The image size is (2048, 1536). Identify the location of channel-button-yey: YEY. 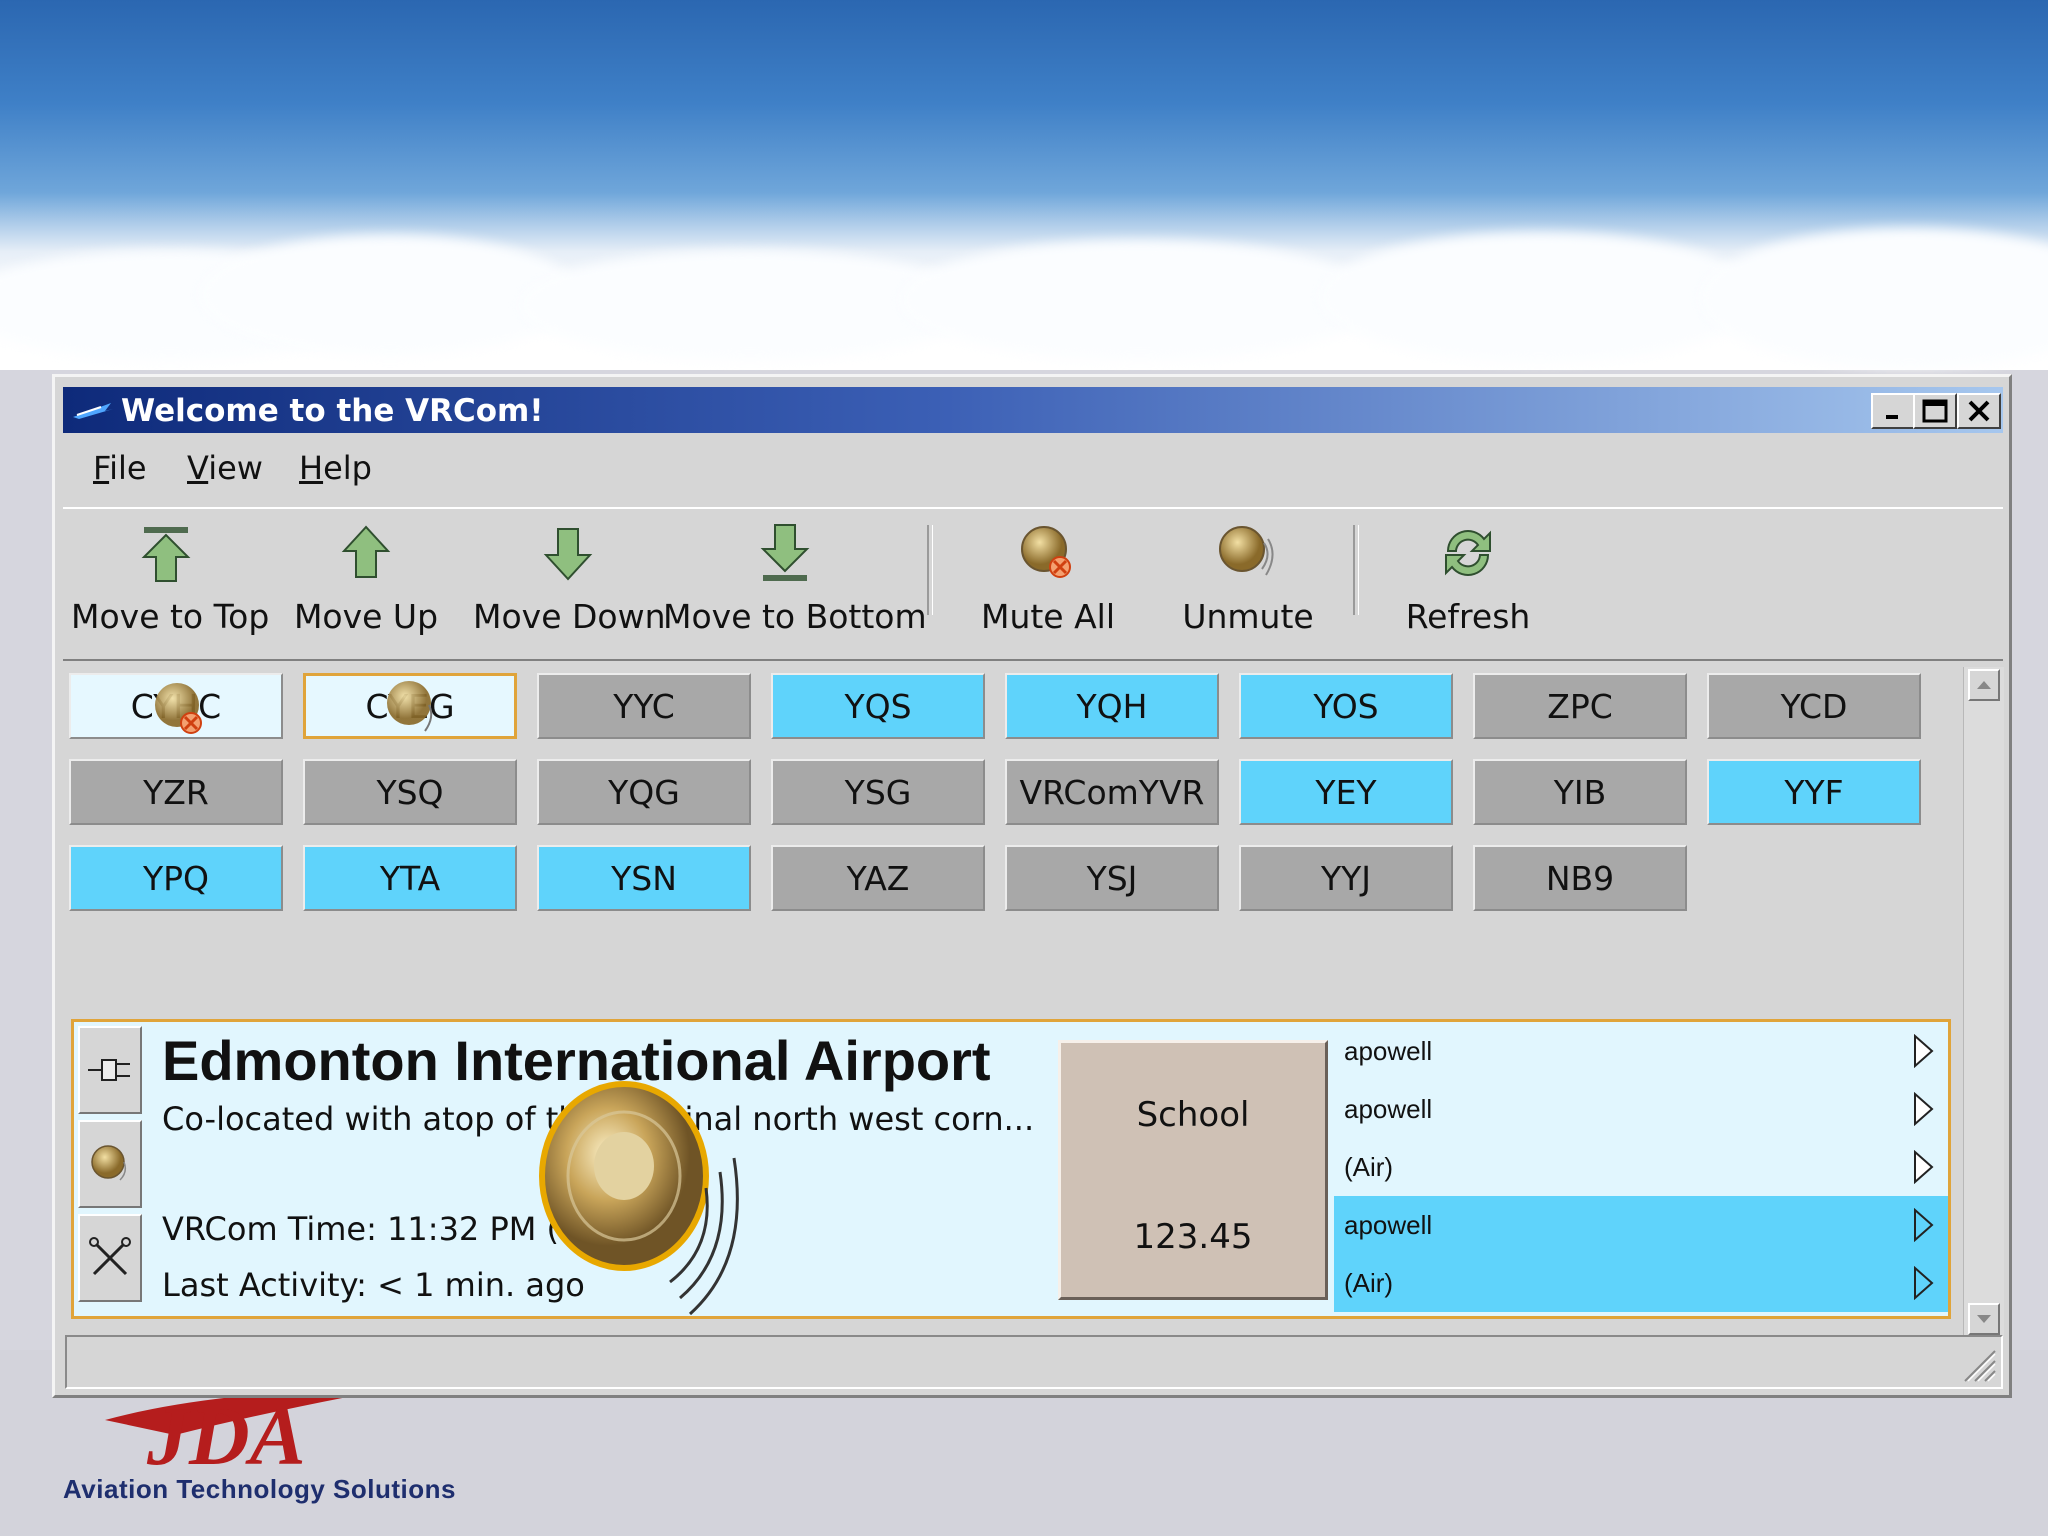
(1346, 792).